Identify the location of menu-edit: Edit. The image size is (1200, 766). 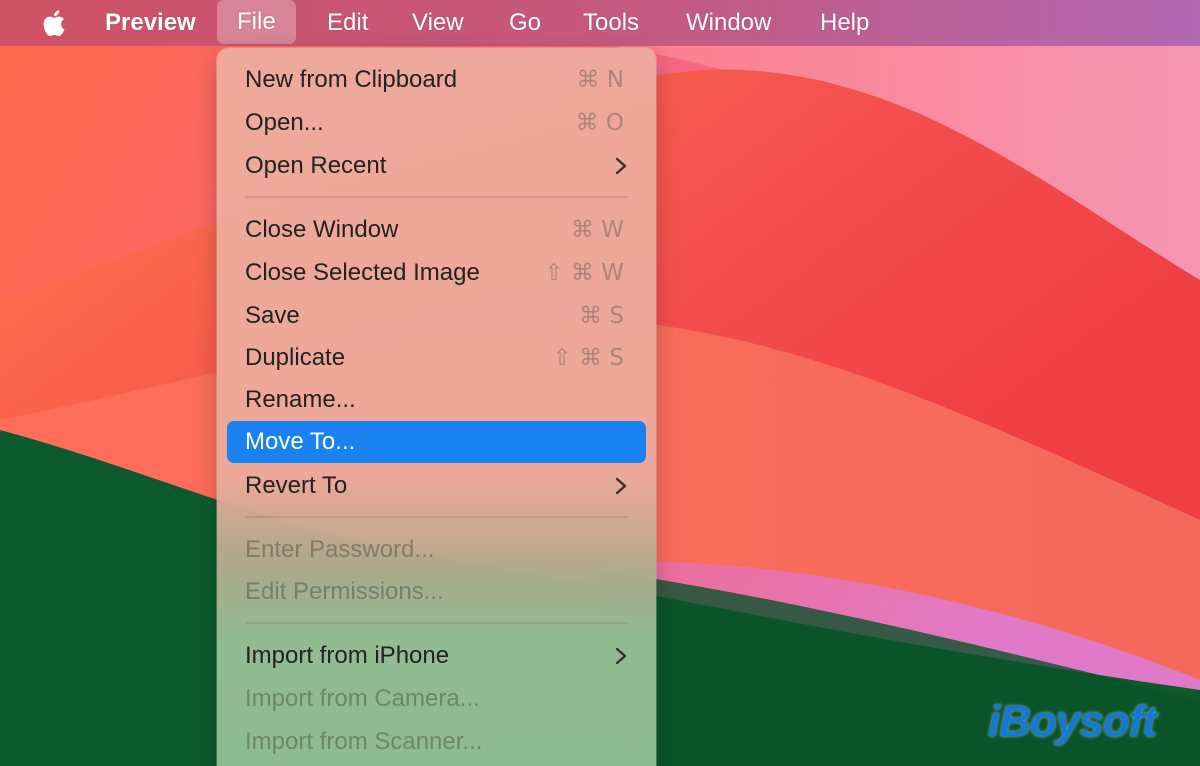
(347, 23).